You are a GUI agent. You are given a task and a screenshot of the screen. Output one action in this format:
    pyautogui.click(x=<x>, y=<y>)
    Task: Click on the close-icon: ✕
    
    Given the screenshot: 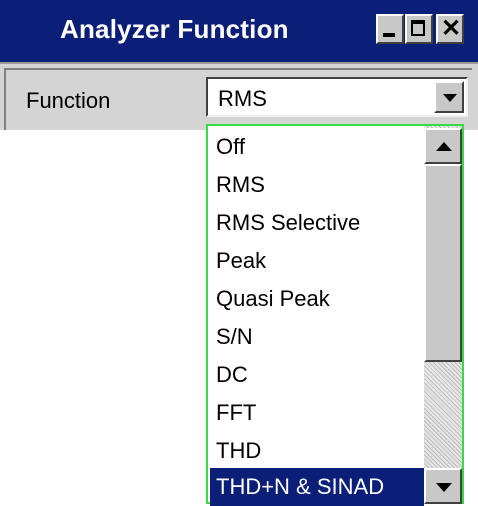 What is the action you would take?
    pyautogui.click(x=451, y=28)
    